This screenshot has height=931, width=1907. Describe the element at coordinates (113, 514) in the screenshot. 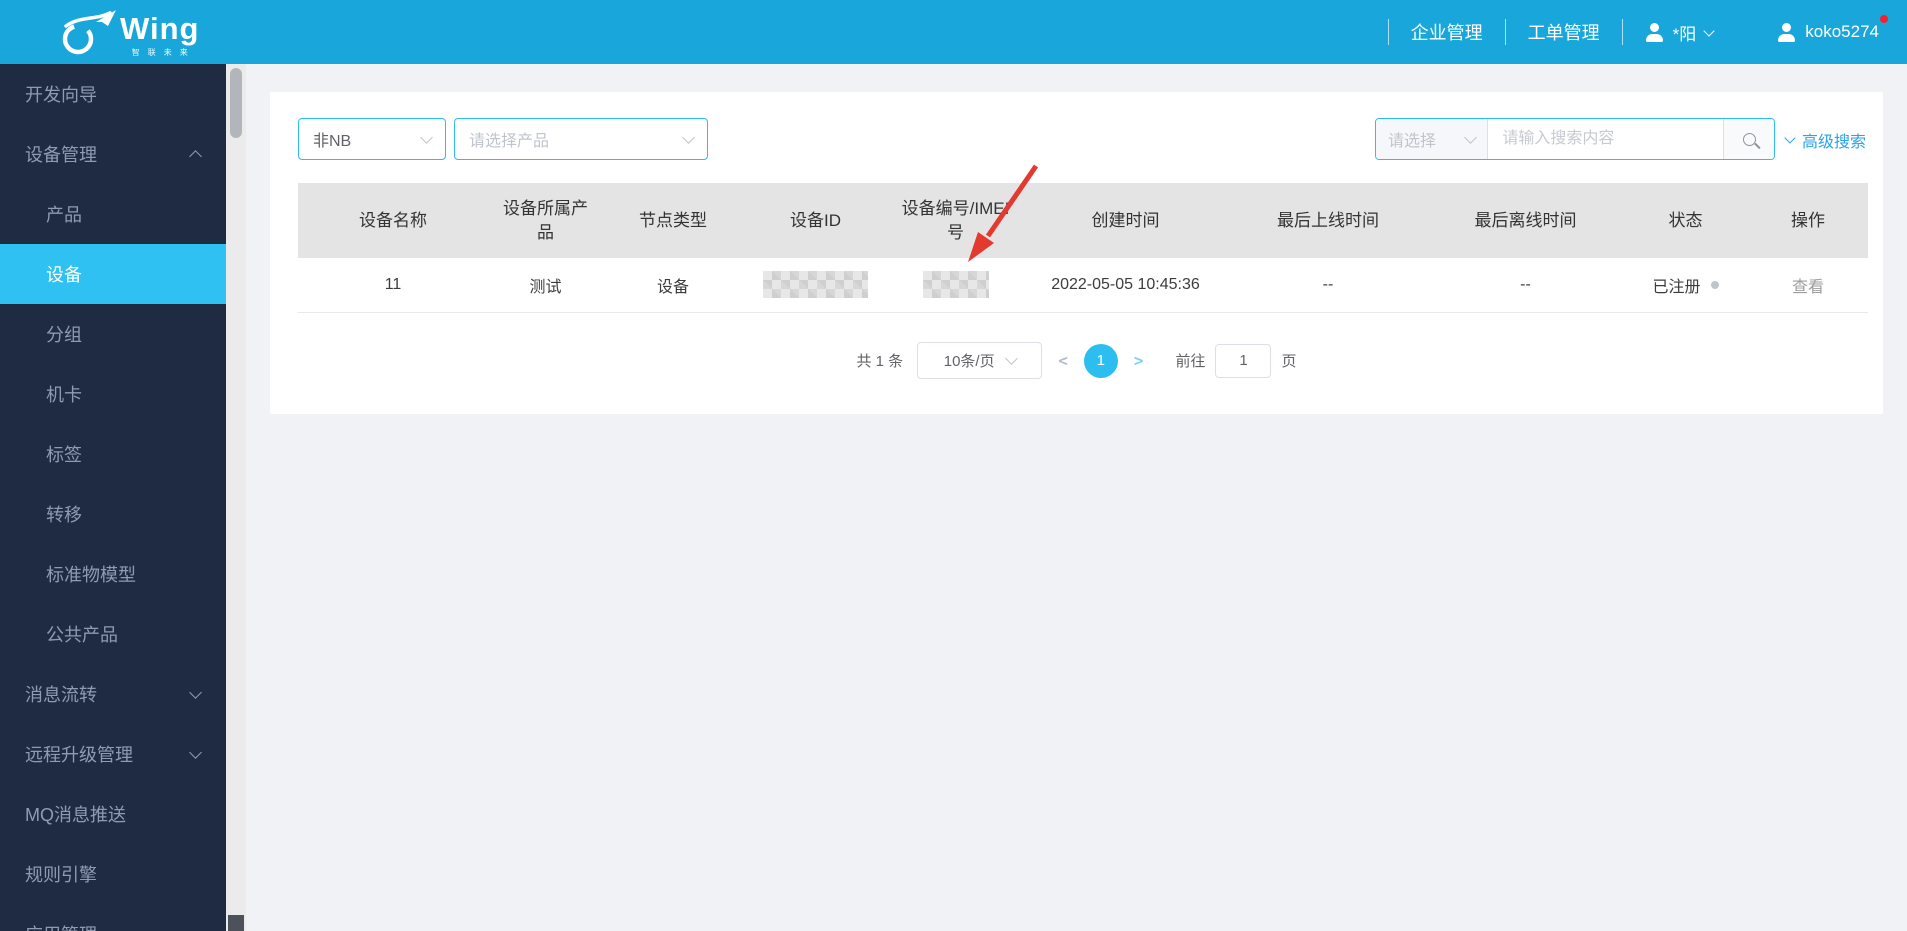

I see `sidebar-item-transfer: 转移` at that location.